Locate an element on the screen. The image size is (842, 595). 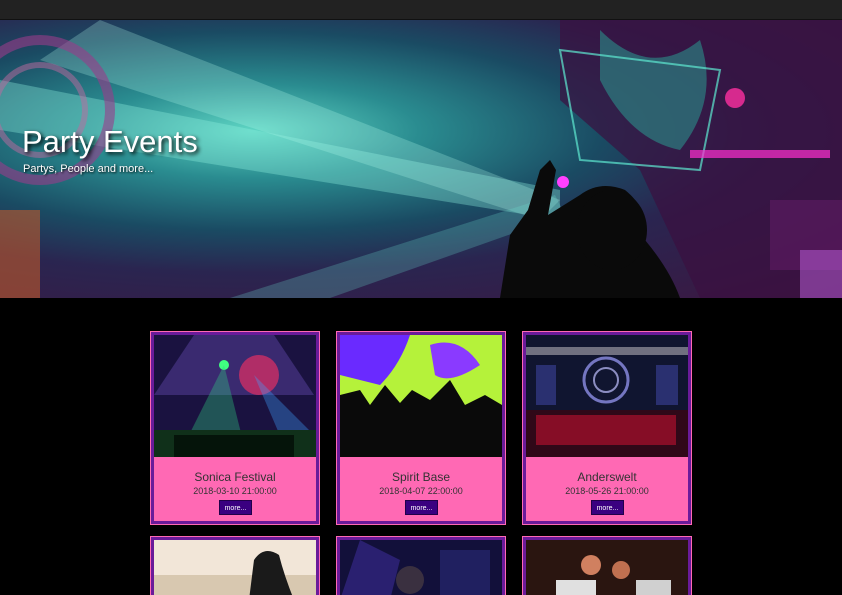
event-name: Anderswelt is located at coordinates (607, 477).